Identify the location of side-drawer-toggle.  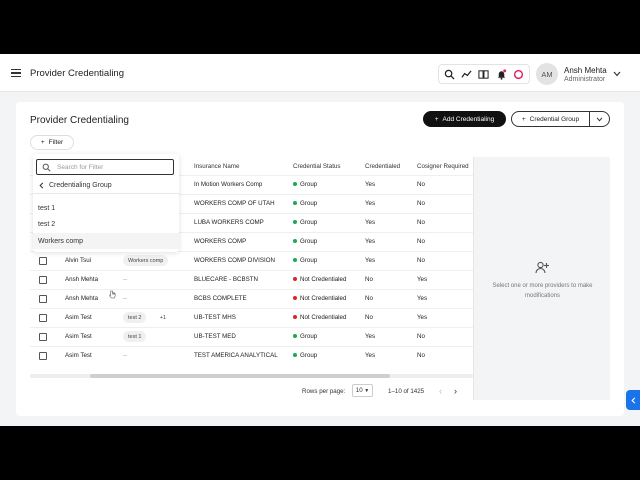
(633, 400).